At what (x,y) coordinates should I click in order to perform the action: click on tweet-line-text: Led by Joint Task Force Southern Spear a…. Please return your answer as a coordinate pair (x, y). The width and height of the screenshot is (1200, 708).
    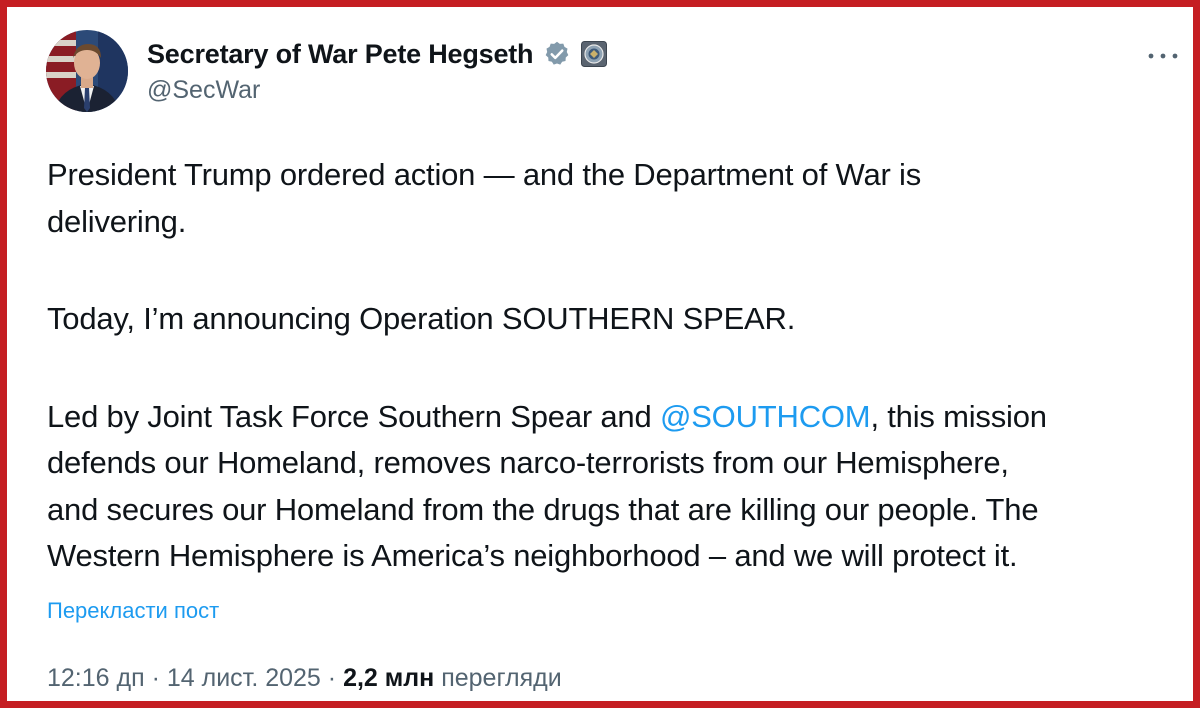
    Looking at the image, I should click on (353, 416).